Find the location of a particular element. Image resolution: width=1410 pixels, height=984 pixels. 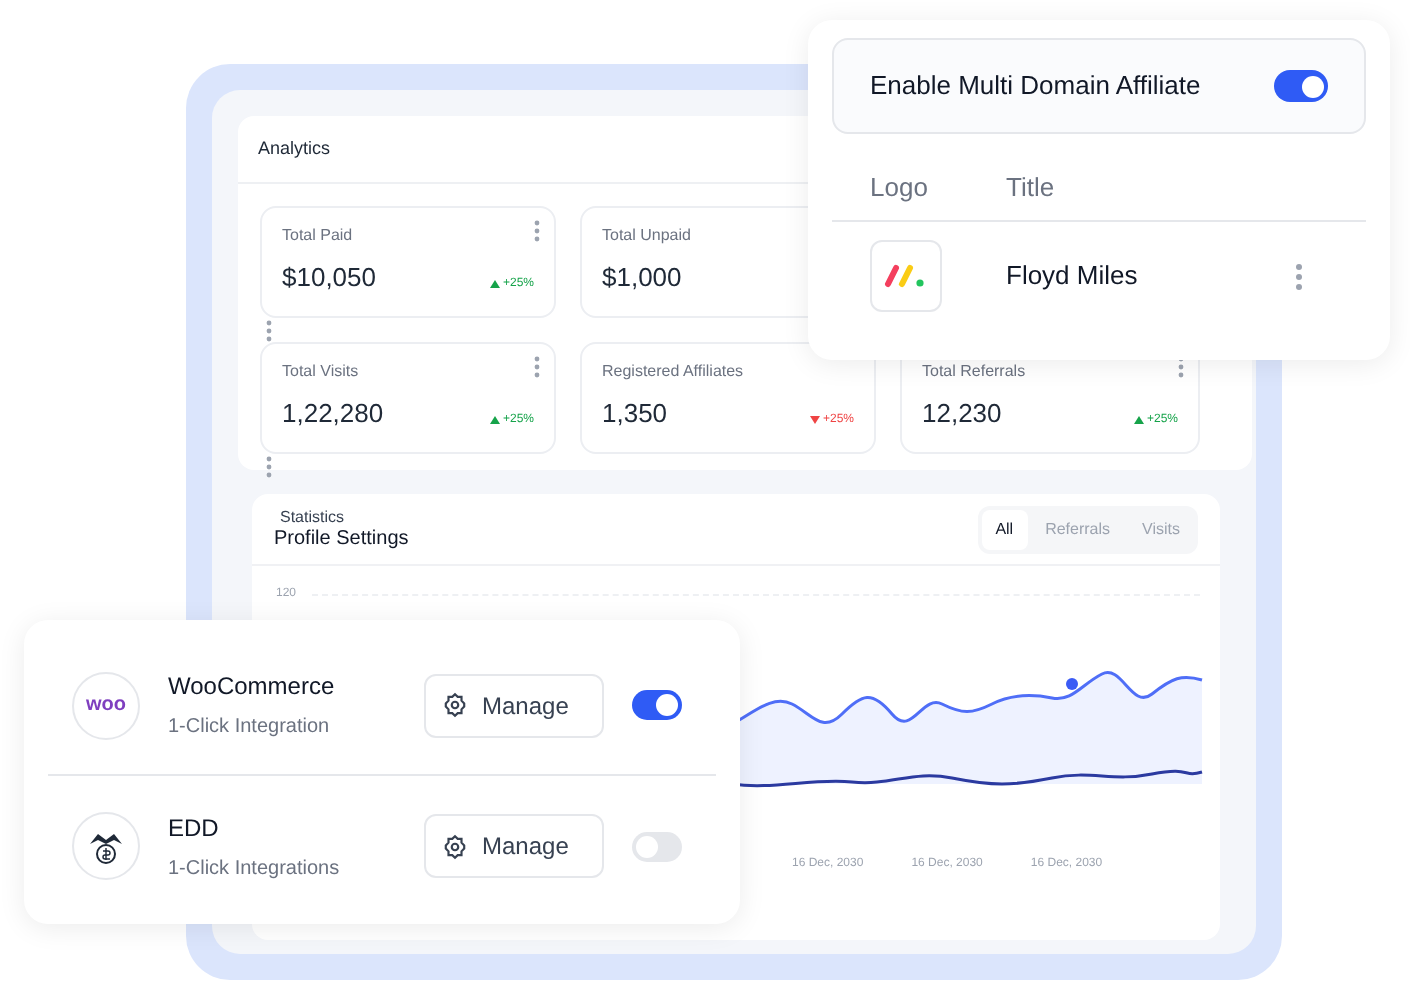

column-header: Logo is located at coordinates (899, 187).